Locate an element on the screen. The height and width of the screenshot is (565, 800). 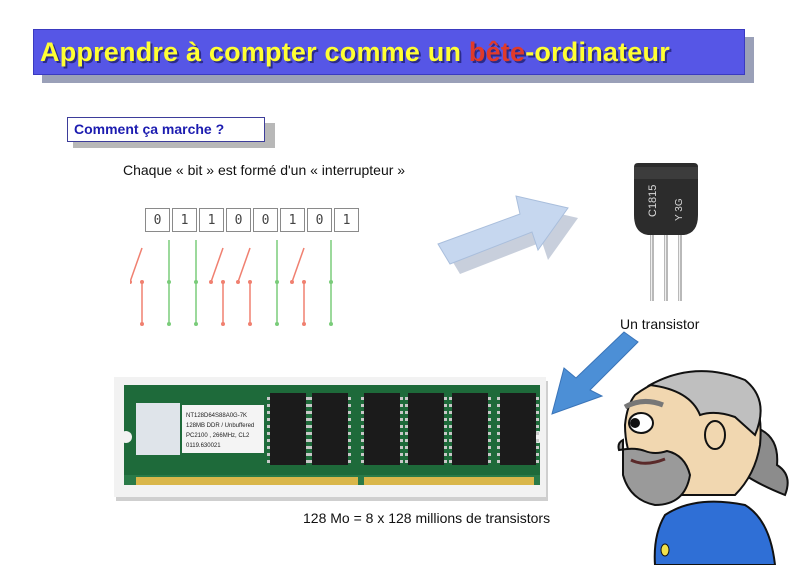
ram-label-line-4: 0119.630021 is located at coordinates (203, 446).